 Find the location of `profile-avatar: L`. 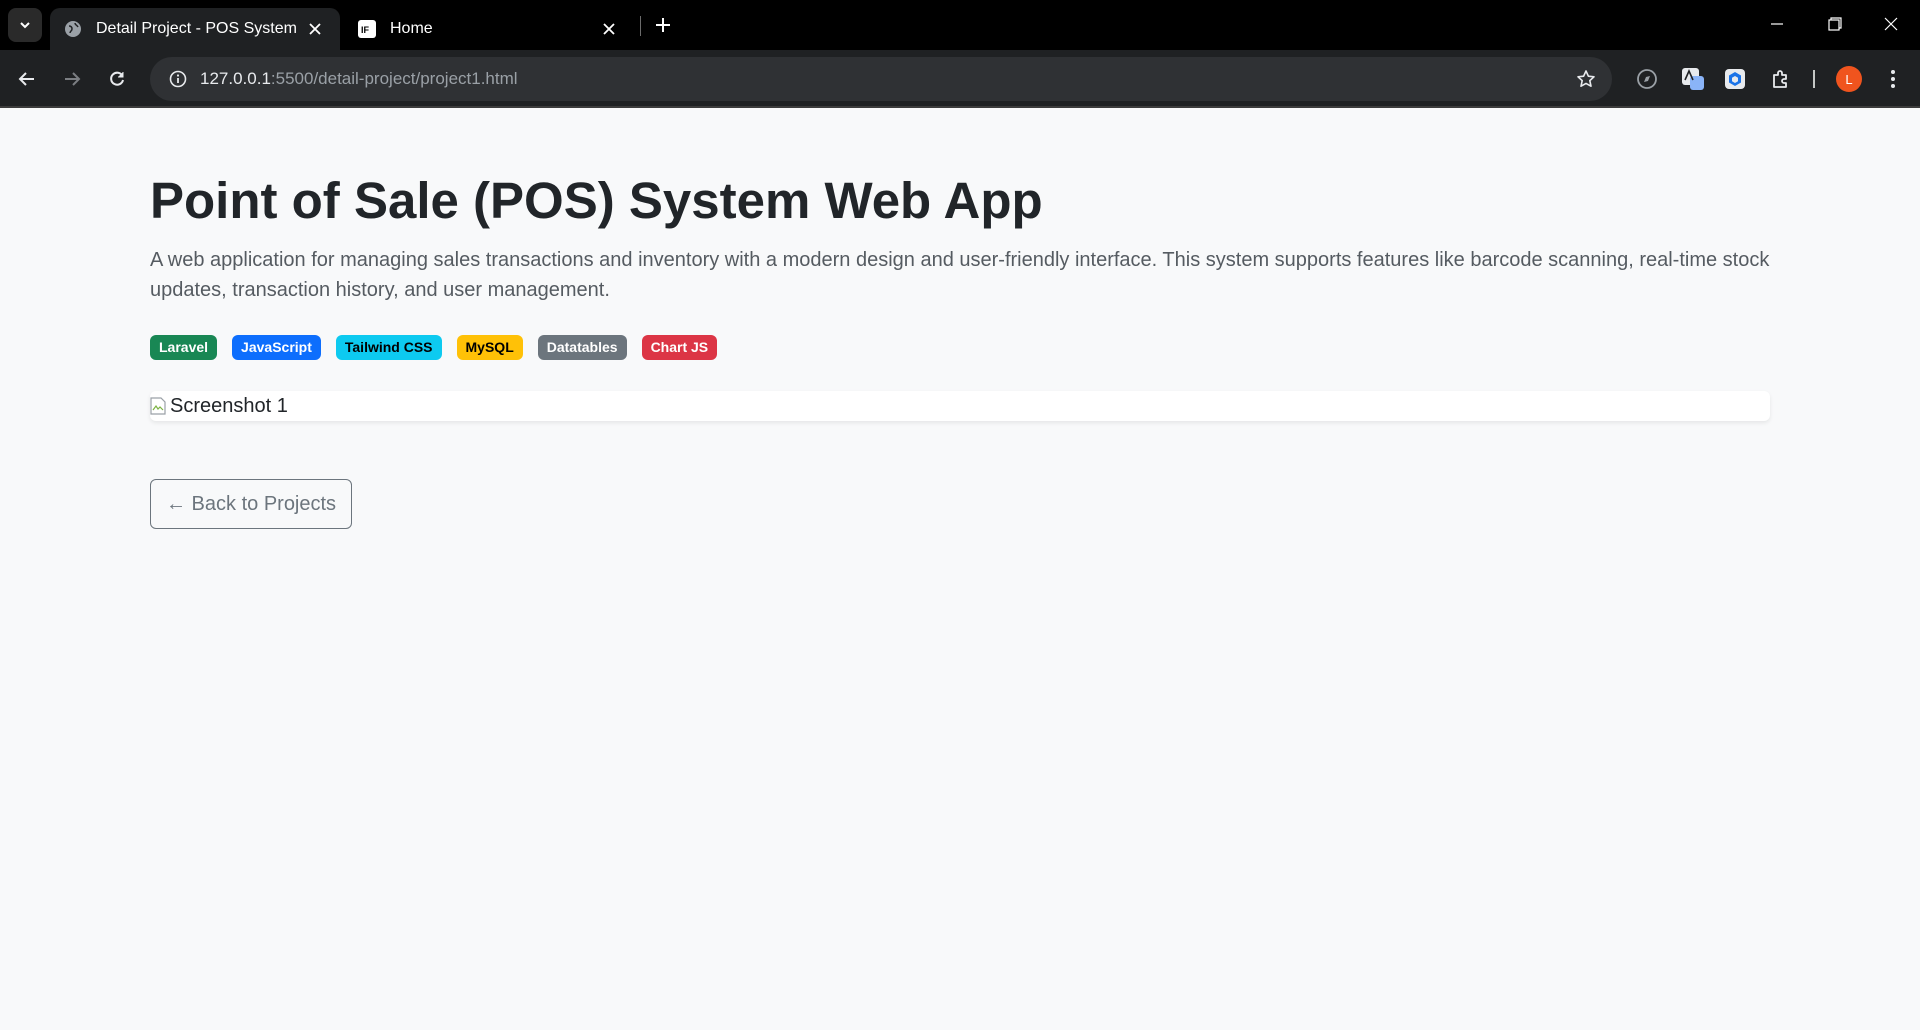

profile-avatar: L is located at coordinates (1849, 79).